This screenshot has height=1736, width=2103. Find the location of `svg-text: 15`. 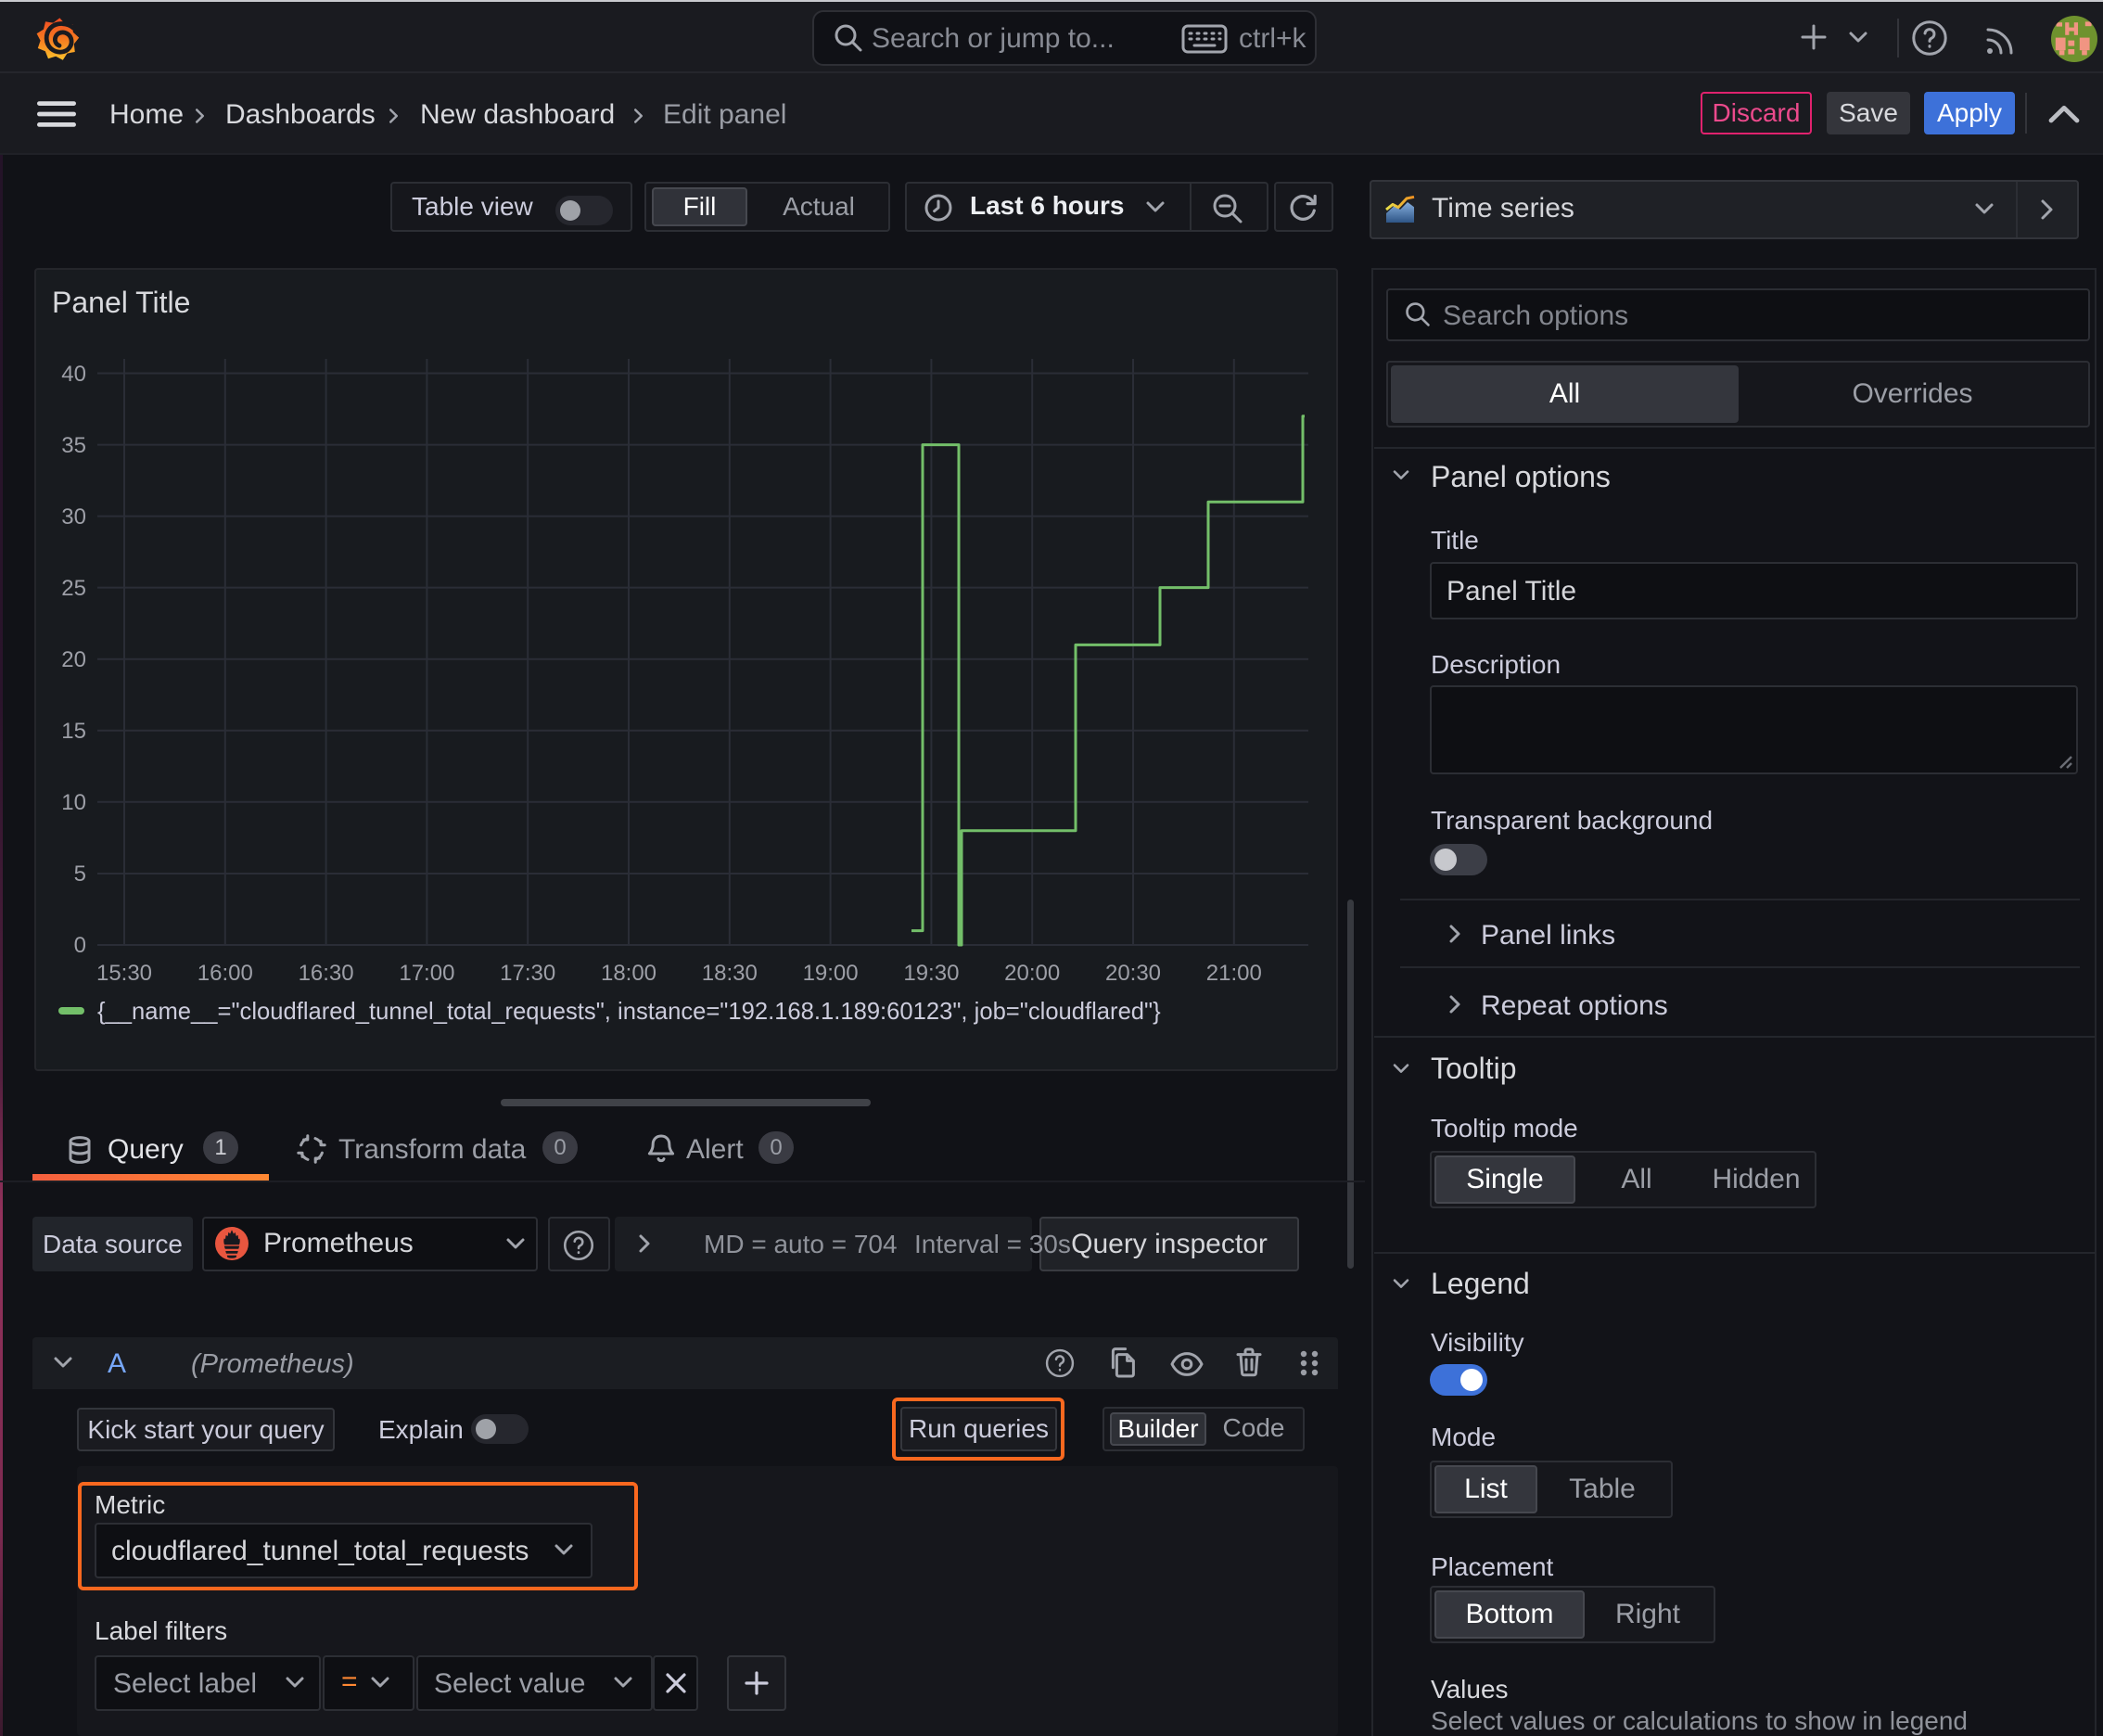

svg-text: 15 is located at coordinates (73, 731).